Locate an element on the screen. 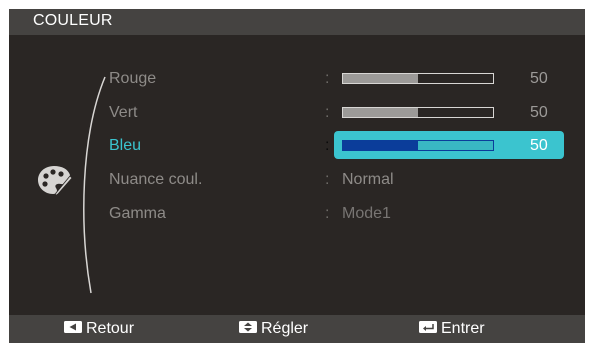  menu-title: COULEUR is located at coordinates (73, 20).